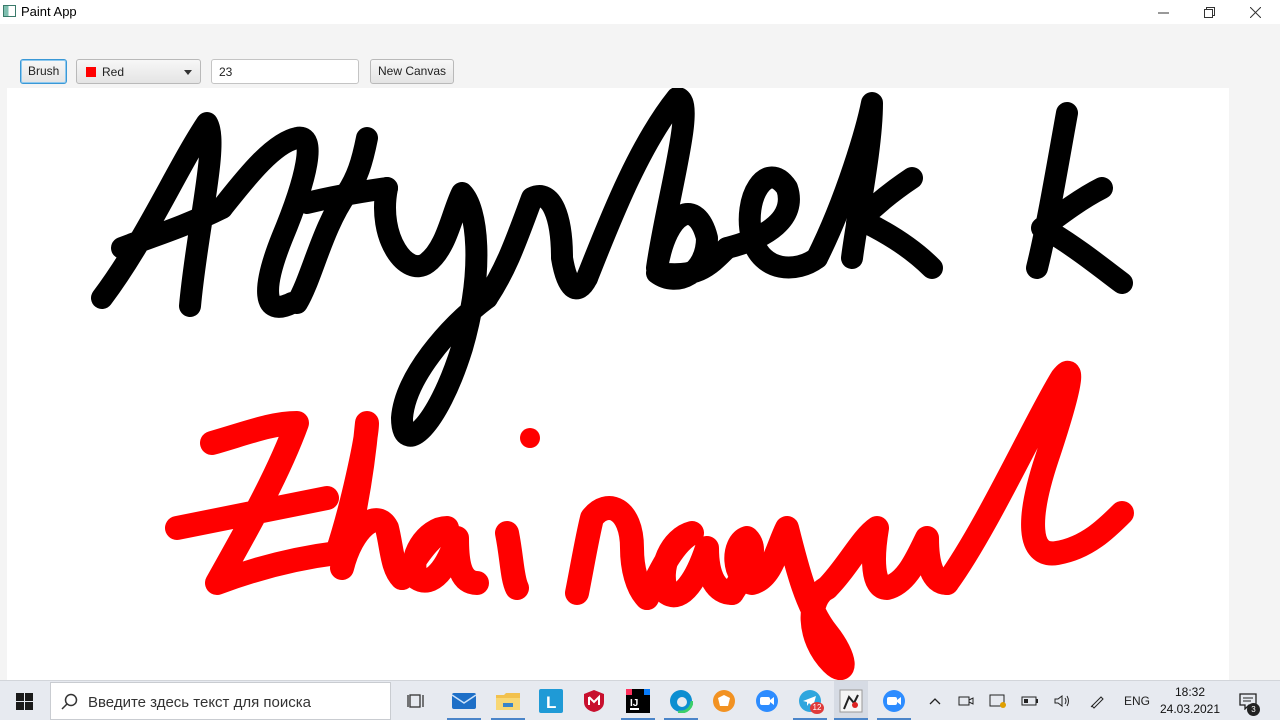  What do you see at coordinates (594, 701) in the screenshot?
I see `mcafee-icon` at bounding box center [594, 701].